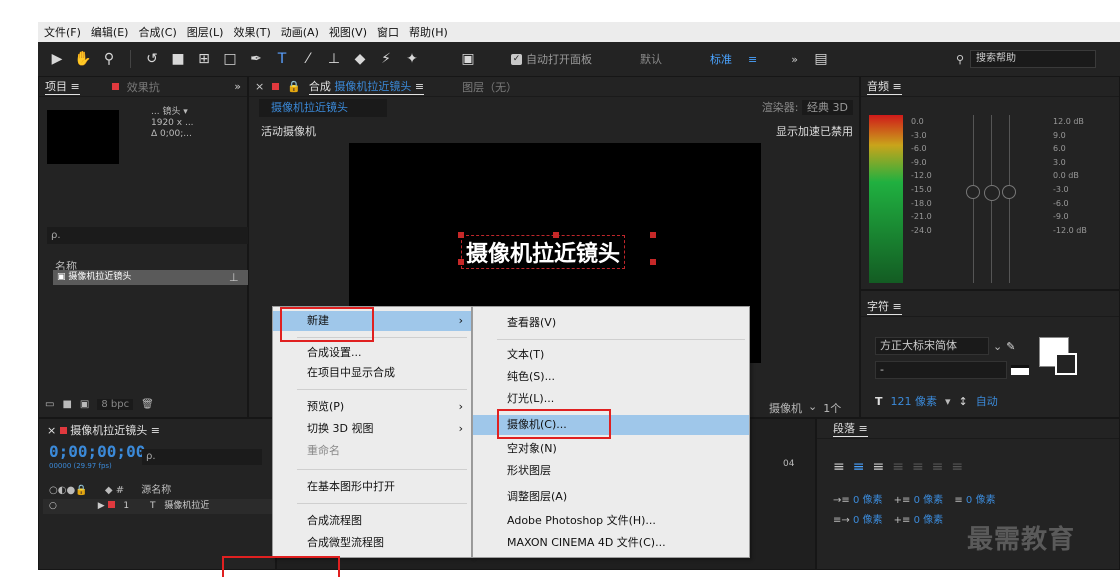 The width and height of the screenshot is (1120, 577). I want to click on menu-edit: 编辑(E), so click(110, 32).